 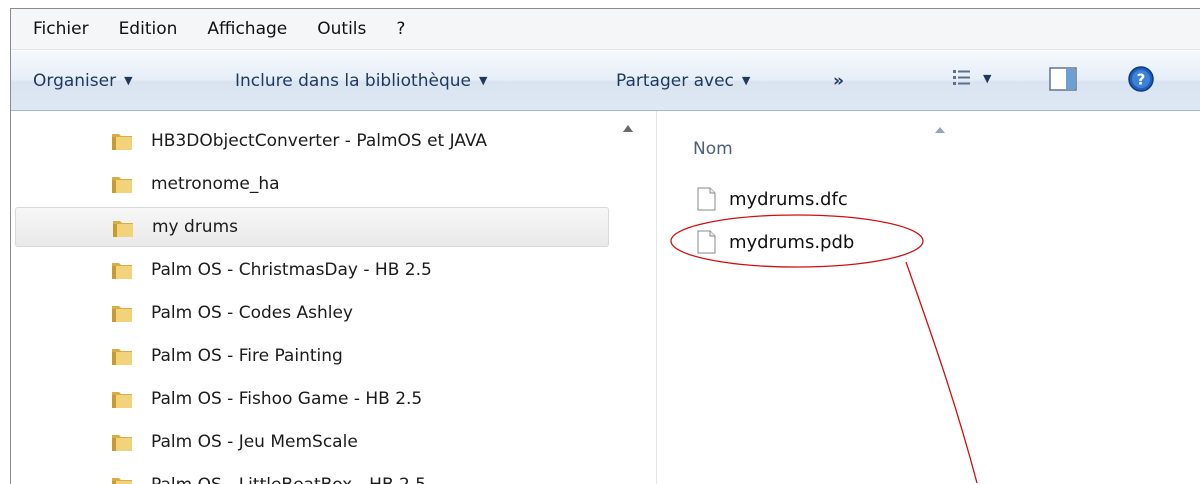 I want to click on organize-button: Organiser ▼, so click(x=83, y=80).